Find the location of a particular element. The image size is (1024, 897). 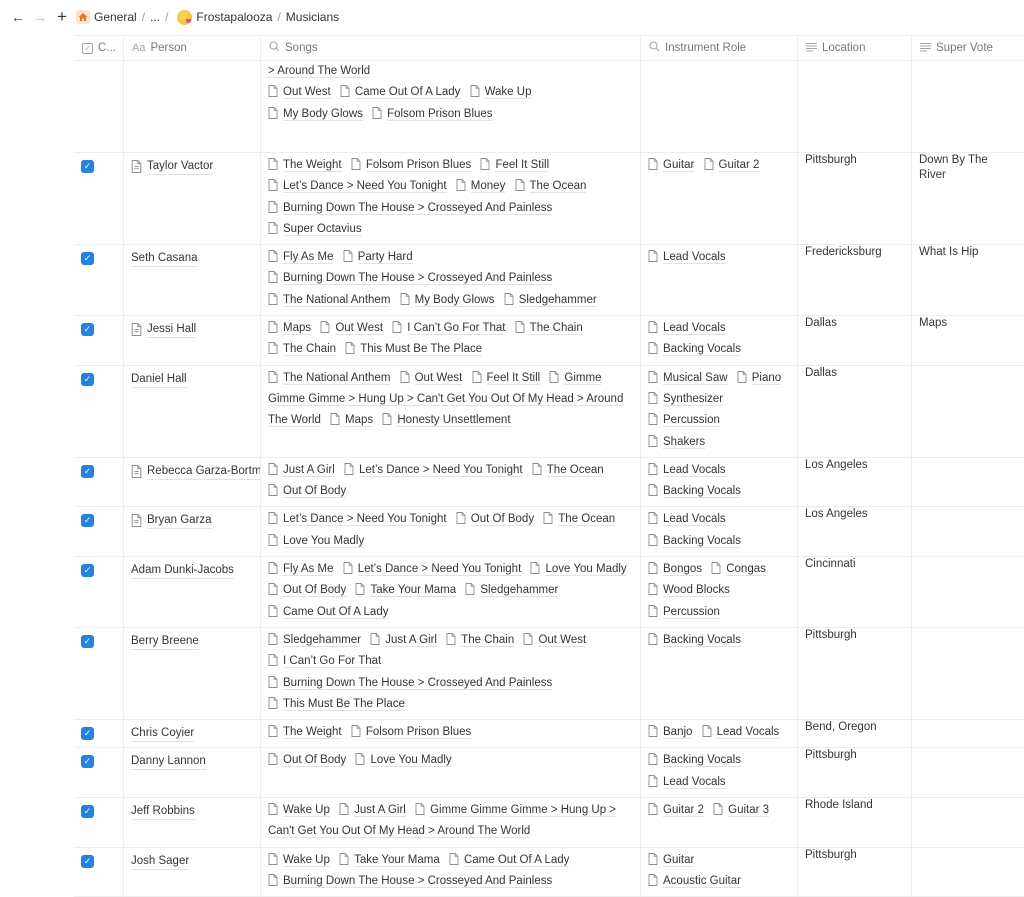

song-tag-label: Out West is located at coordinates (307, 93).